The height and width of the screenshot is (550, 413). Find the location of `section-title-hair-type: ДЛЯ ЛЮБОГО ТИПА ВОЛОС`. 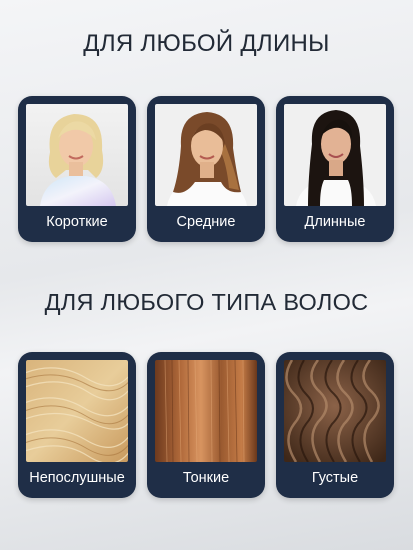

section-title-hair-type: ДЛЯ ЛЮБОГО ТИПА ВОЛОС is located at coordinates (206, 302).